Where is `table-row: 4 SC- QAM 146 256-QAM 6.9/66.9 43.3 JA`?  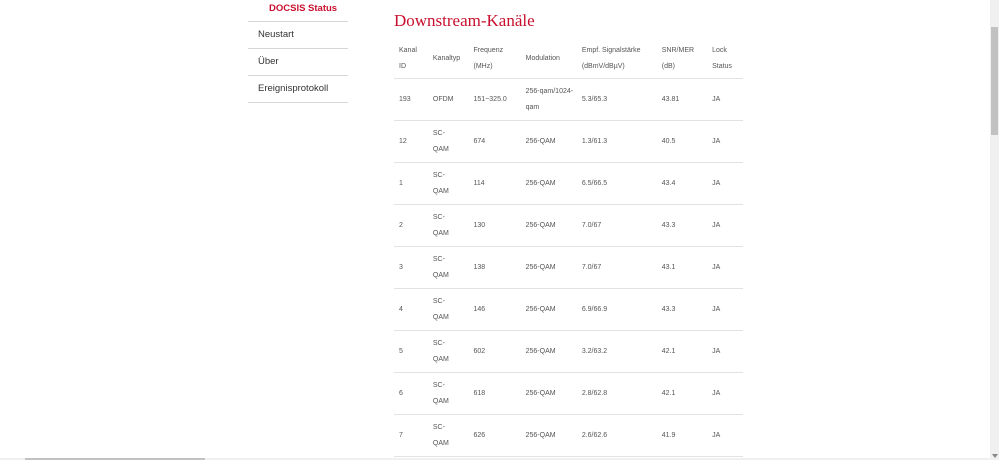 table-row: 4 SC- QAM 146 256-QAM 6.9/66.9 43.3 JA is located at coordinates (568, 309).